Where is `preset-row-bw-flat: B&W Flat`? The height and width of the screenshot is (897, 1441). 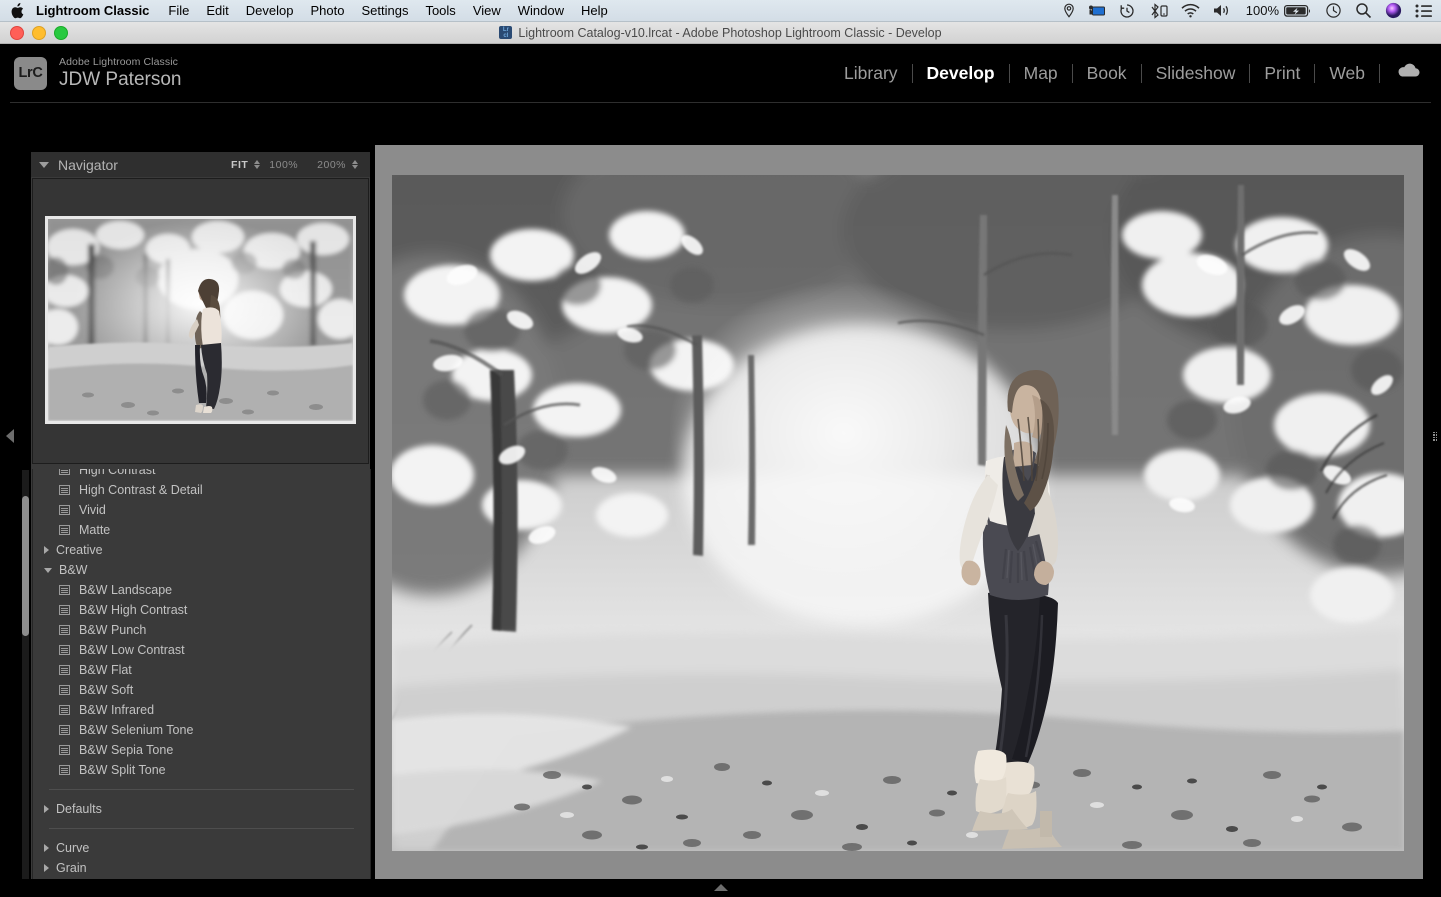 preset-row-bw-flat: B&W Flat is located at coordinates (201, 670).